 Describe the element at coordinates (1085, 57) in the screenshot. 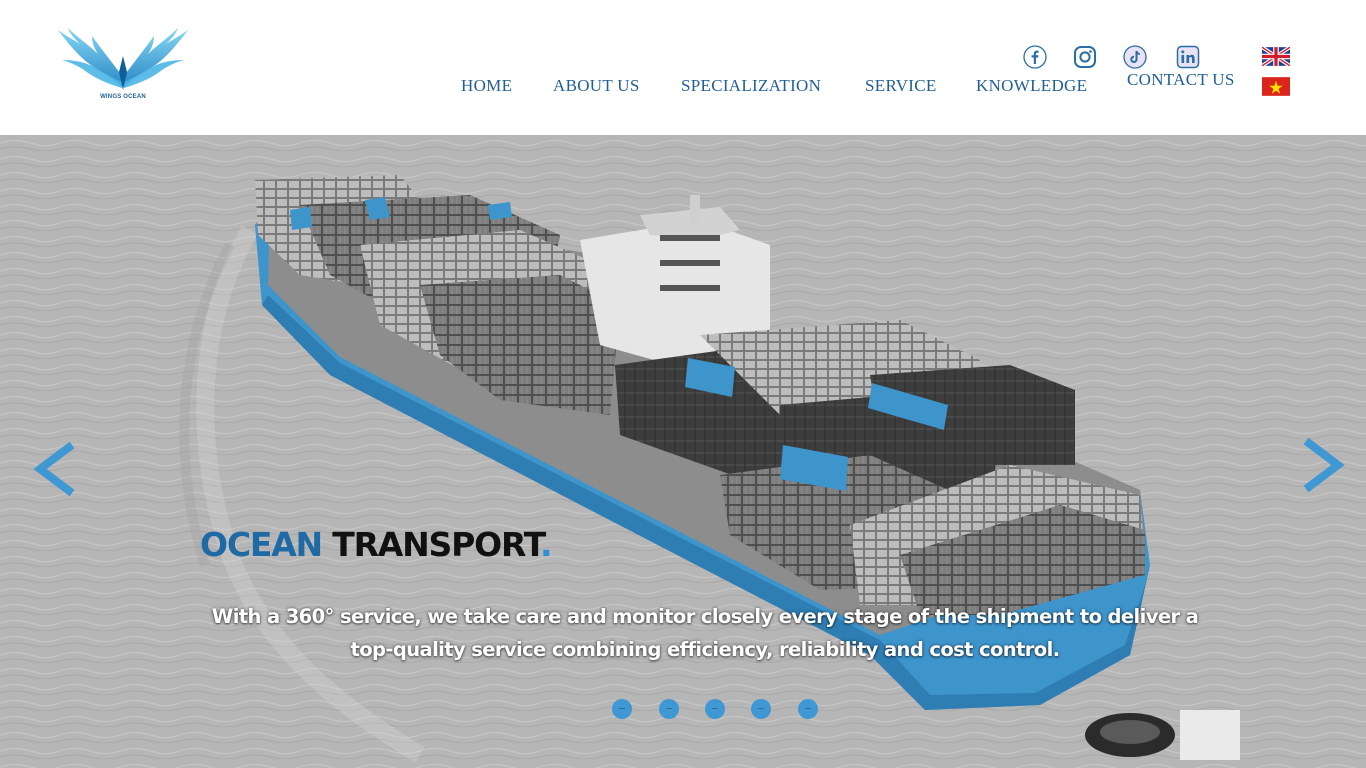

I see `instagram-icon` at that location.